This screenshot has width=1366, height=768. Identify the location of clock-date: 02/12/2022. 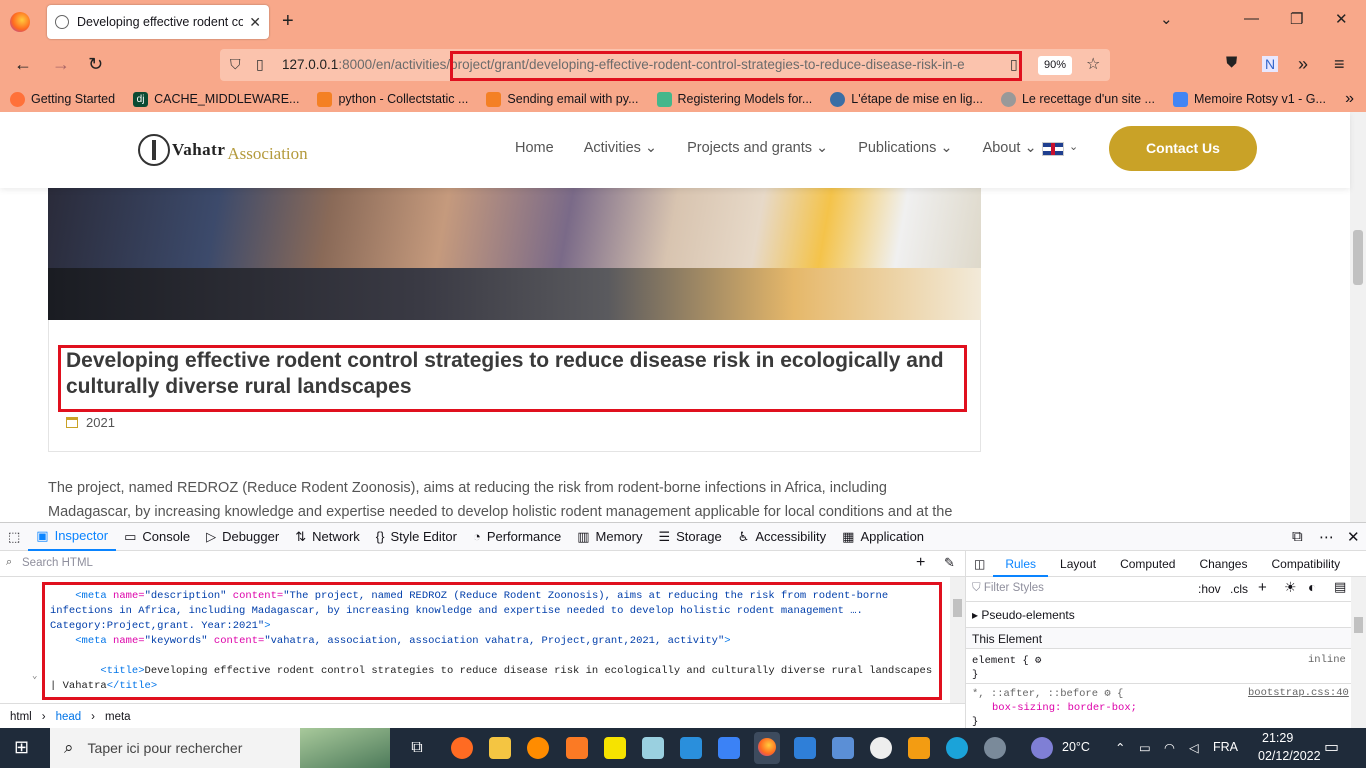
(1289, 756).